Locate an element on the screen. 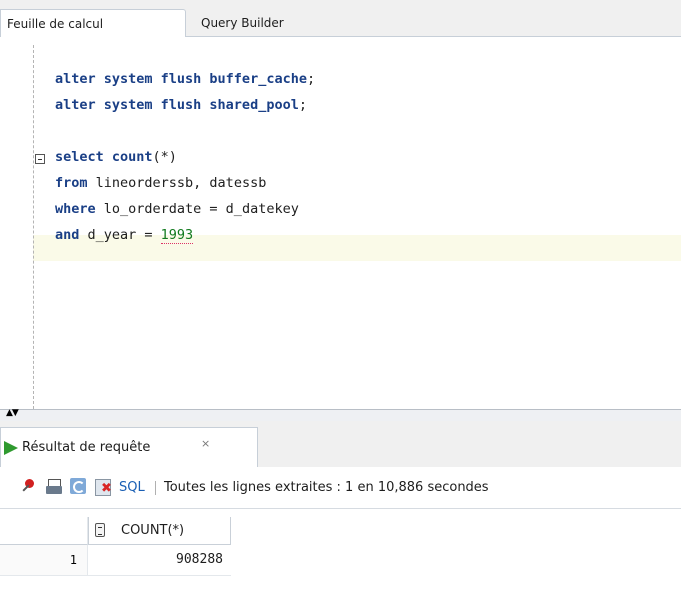  code-line-2: alter system flush shared_pool; is located at coordinates (181, 105).